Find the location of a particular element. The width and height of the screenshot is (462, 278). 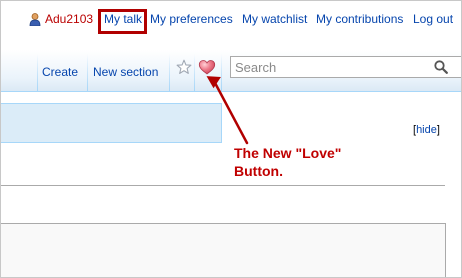

hide-notice: [hide] is located at coordinates (426, 130).